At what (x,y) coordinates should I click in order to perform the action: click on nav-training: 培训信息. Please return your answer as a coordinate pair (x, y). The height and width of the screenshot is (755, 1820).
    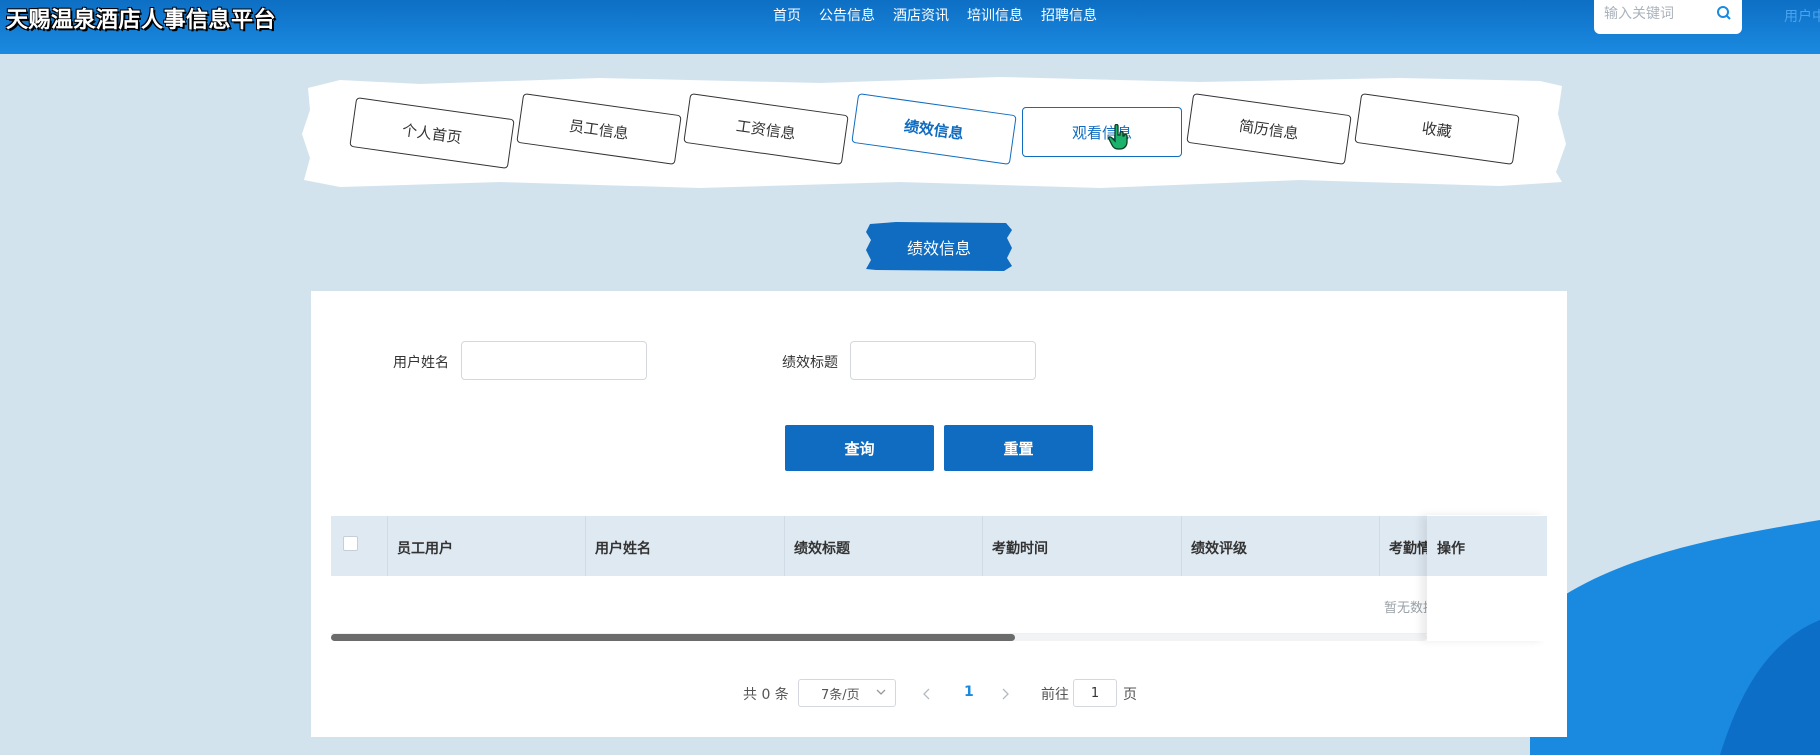
    Looking at the image, I should click on (995, 15).